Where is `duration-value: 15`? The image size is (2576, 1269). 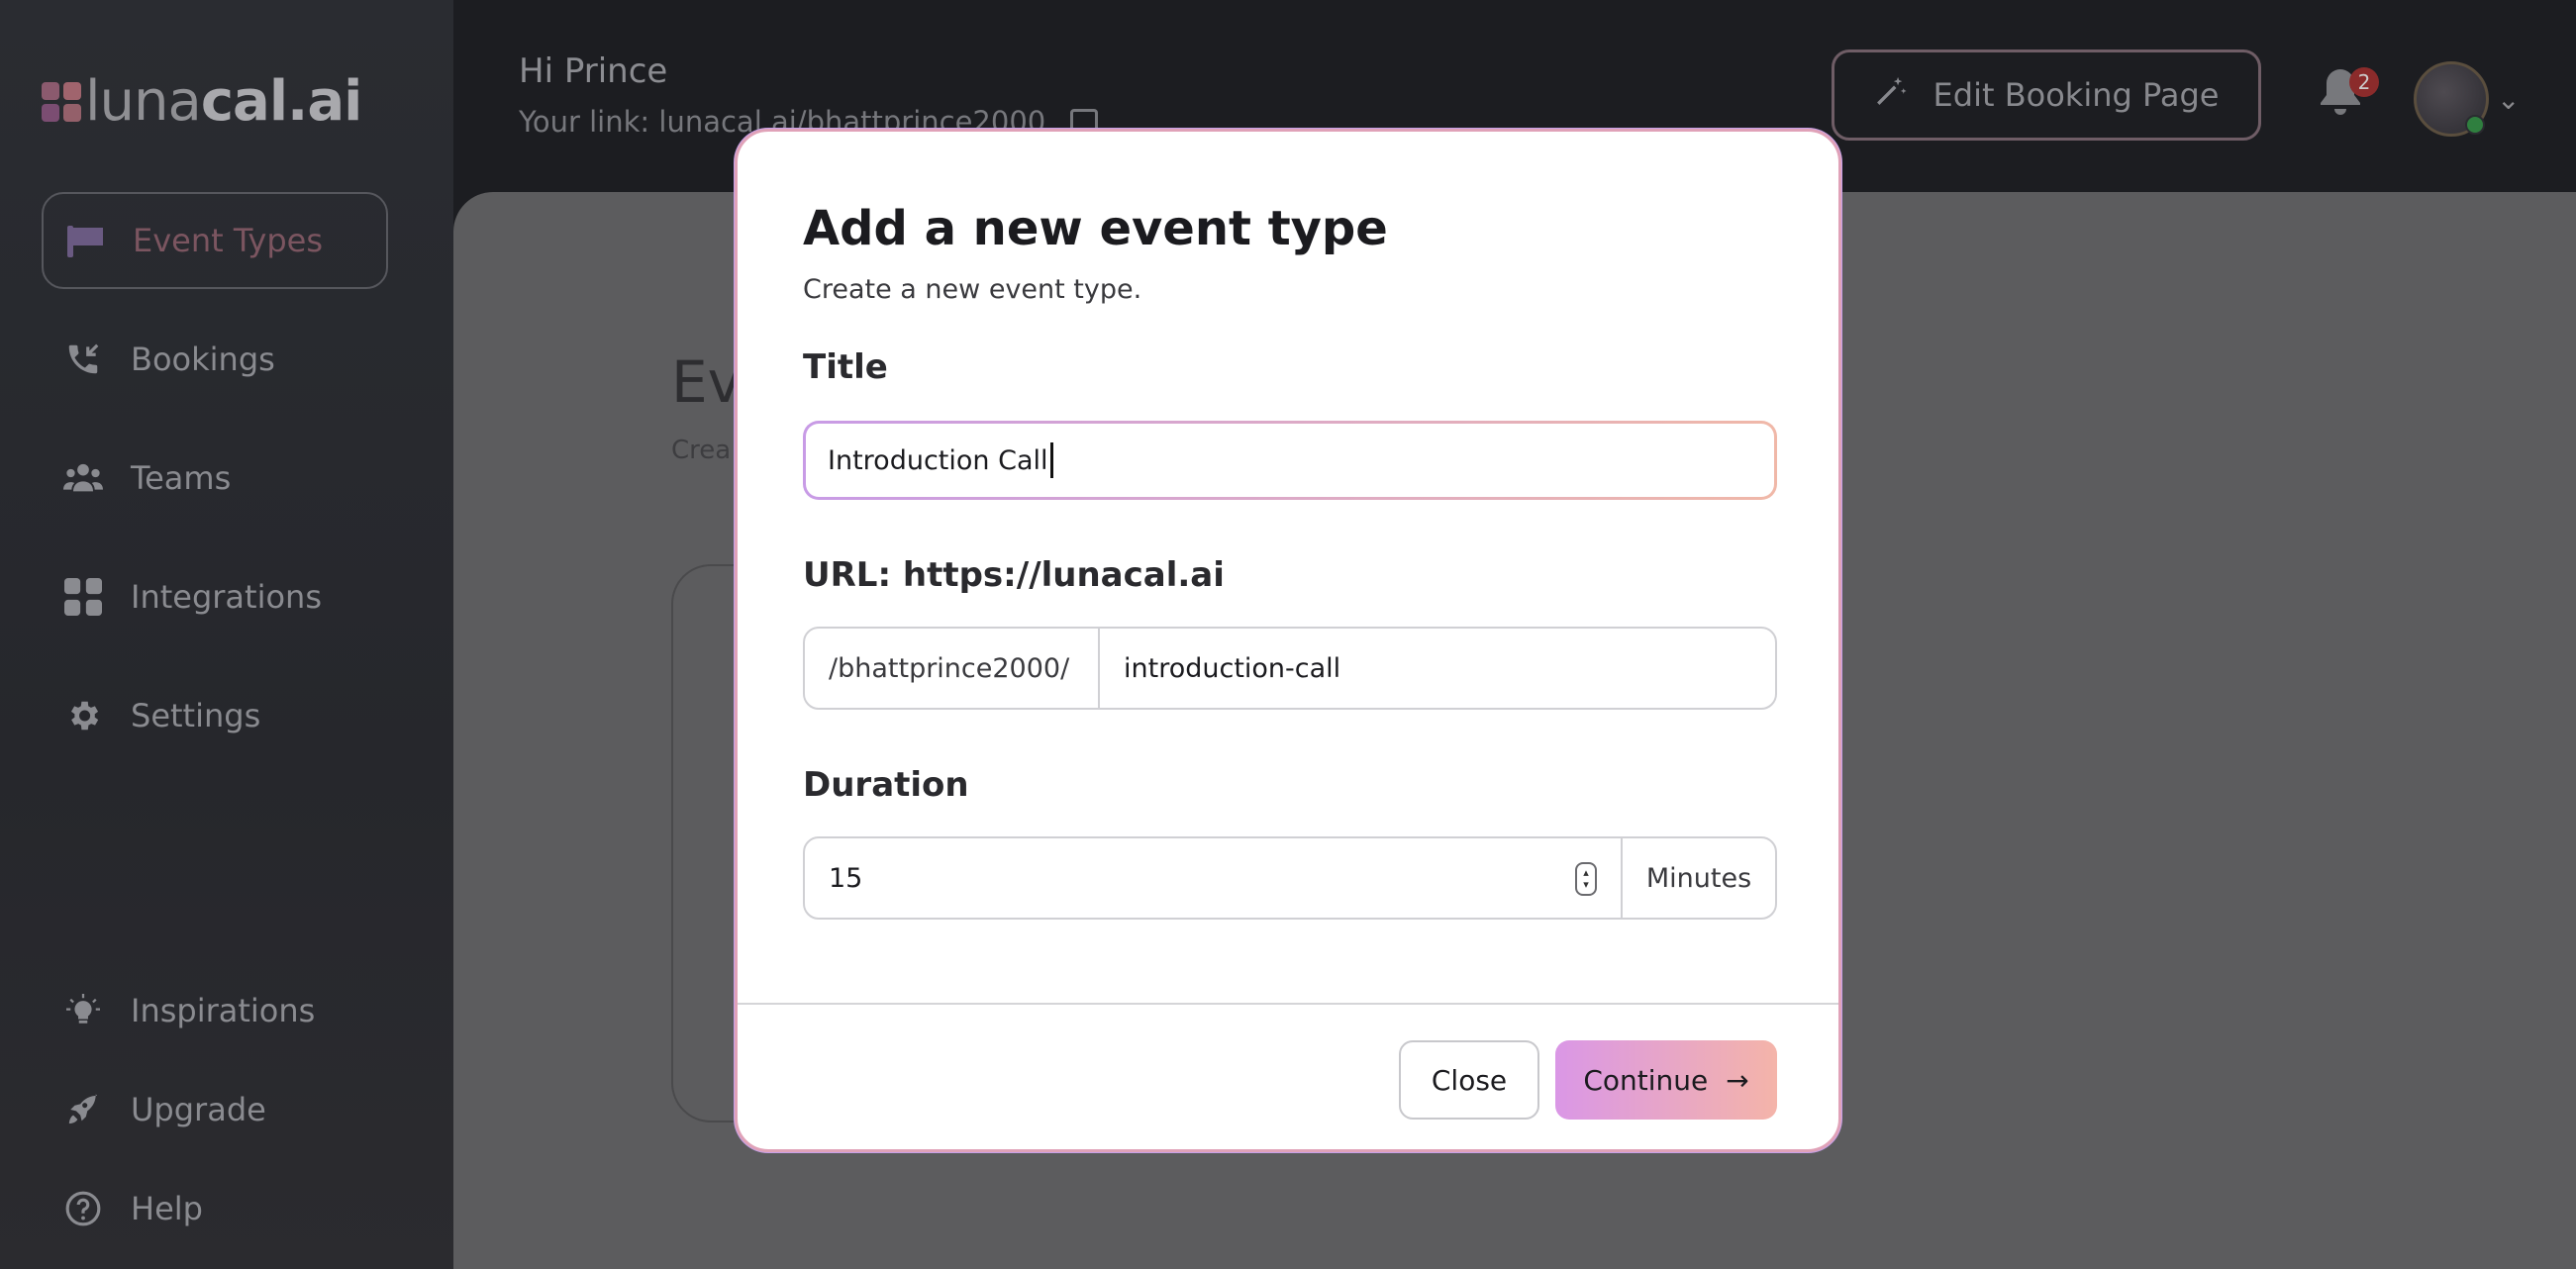
duration-value: 15 is located at coordinates (846, 878).